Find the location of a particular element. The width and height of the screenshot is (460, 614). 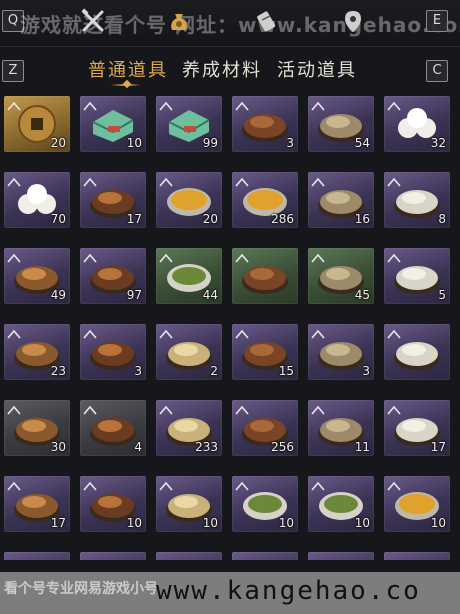

item-quantity: 233 is located at coordinates (206, 447).